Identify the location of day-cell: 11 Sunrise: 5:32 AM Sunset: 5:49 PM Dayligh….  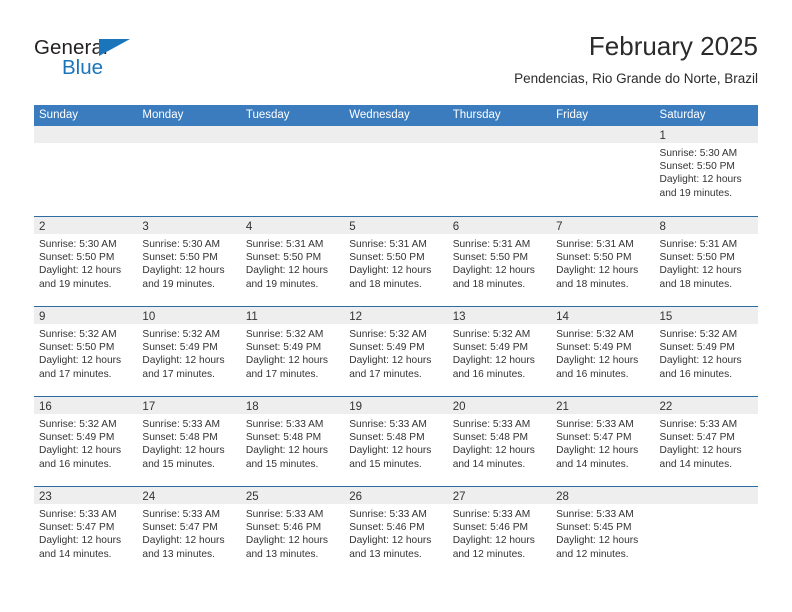
(292, 351).